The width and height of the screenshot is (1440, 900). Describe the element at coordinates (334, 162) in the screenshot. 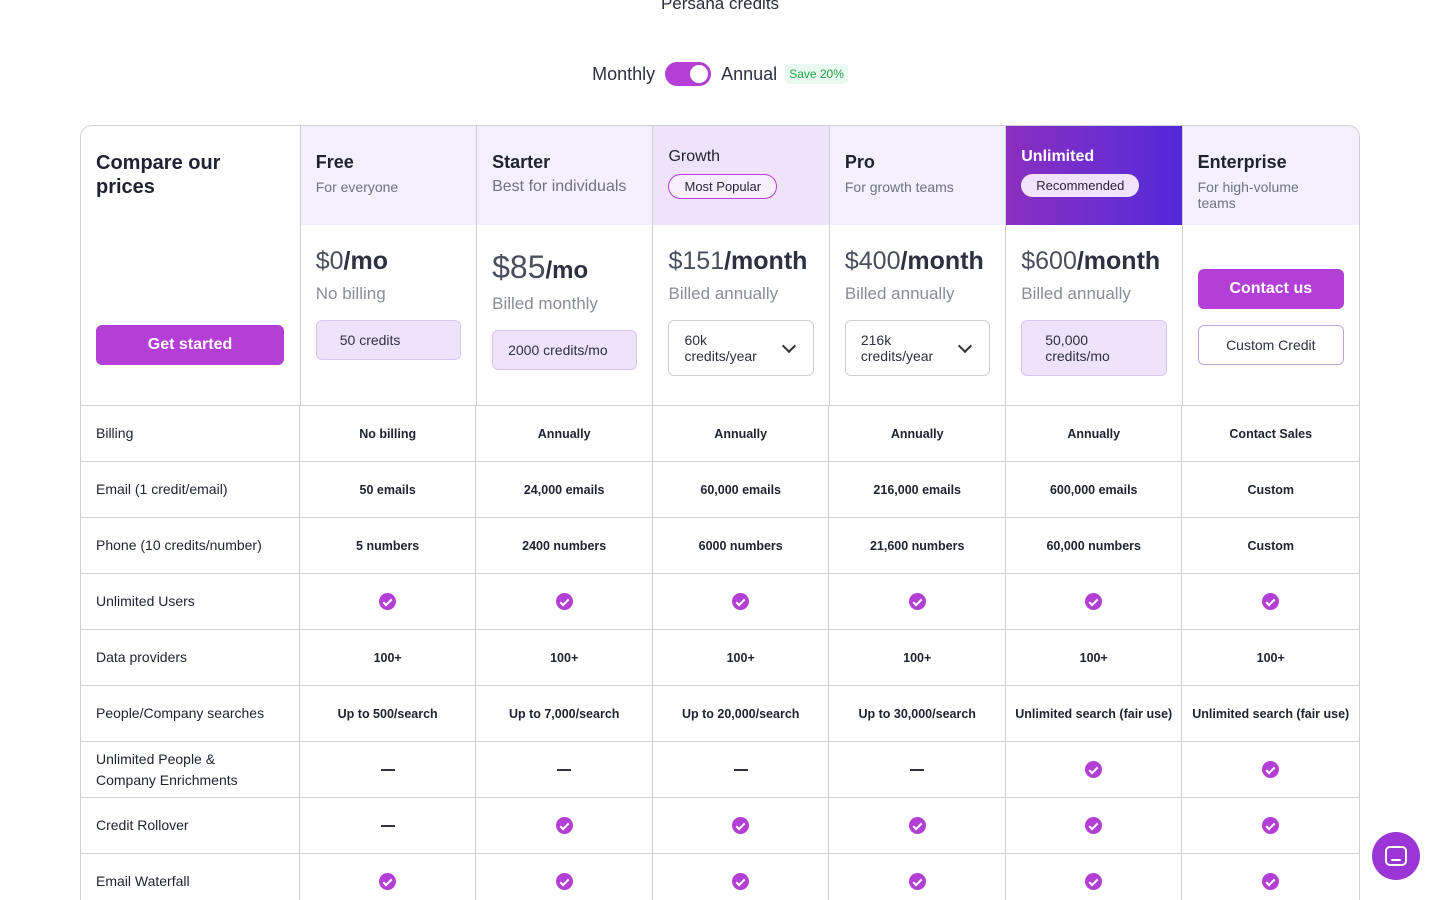

I see `plan-name: Free` at that location.